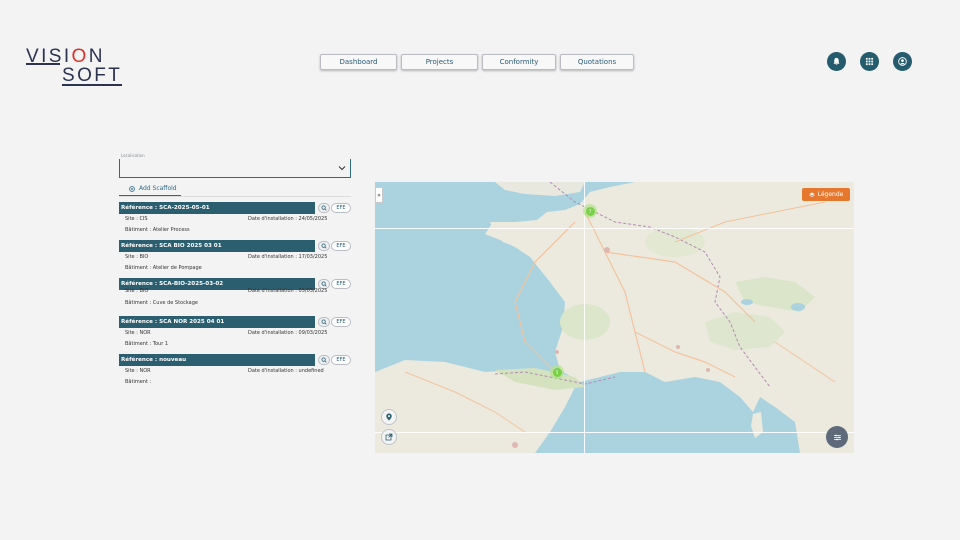 The width and height of the screenshot is (960, 540). I want to click on main-nav: Dashboard Projects Conformity Quotations, so click(477, 62).